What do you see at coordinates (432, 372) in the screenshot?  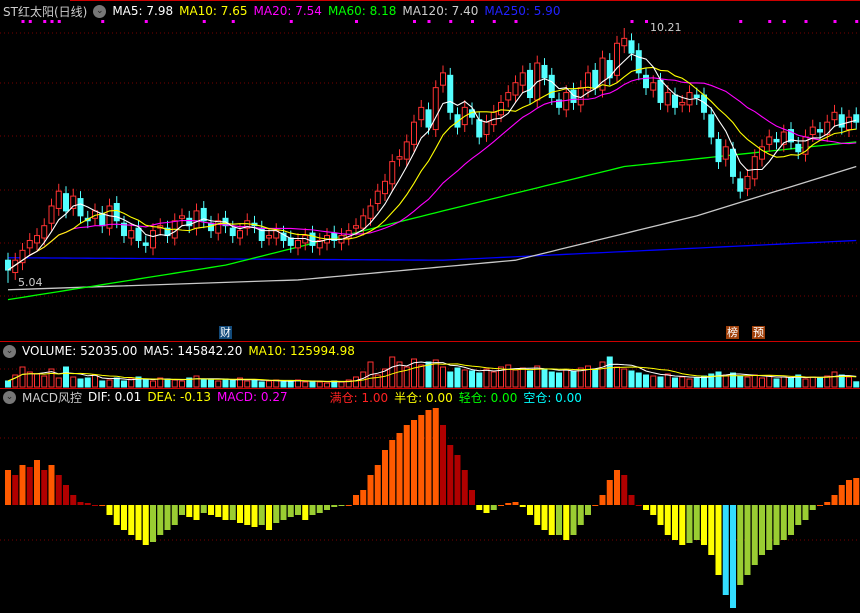 I see `volume-ma10-line` at bounding box center [432, 372].